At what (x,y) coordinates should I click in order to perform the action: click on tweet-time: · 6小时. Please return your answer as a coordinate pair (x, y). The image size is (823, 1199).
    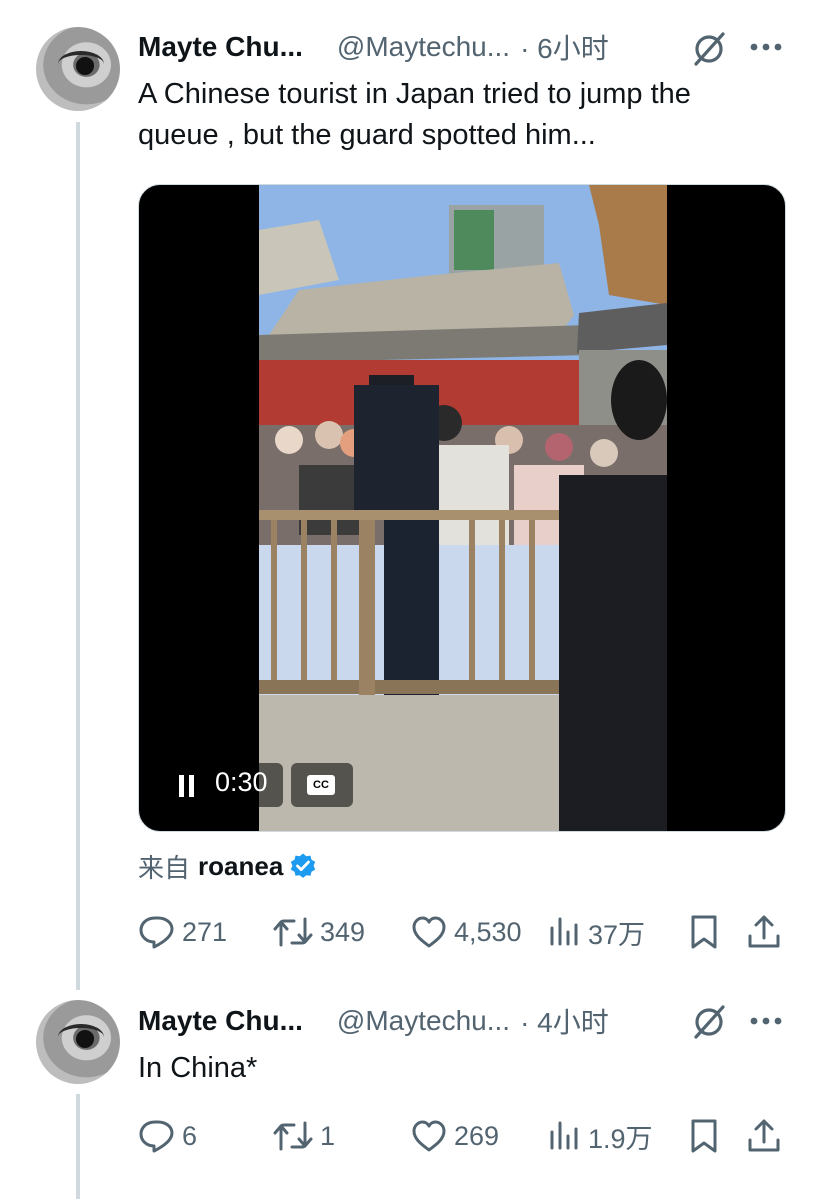
    Looking at the image, I should click on (564, 47).